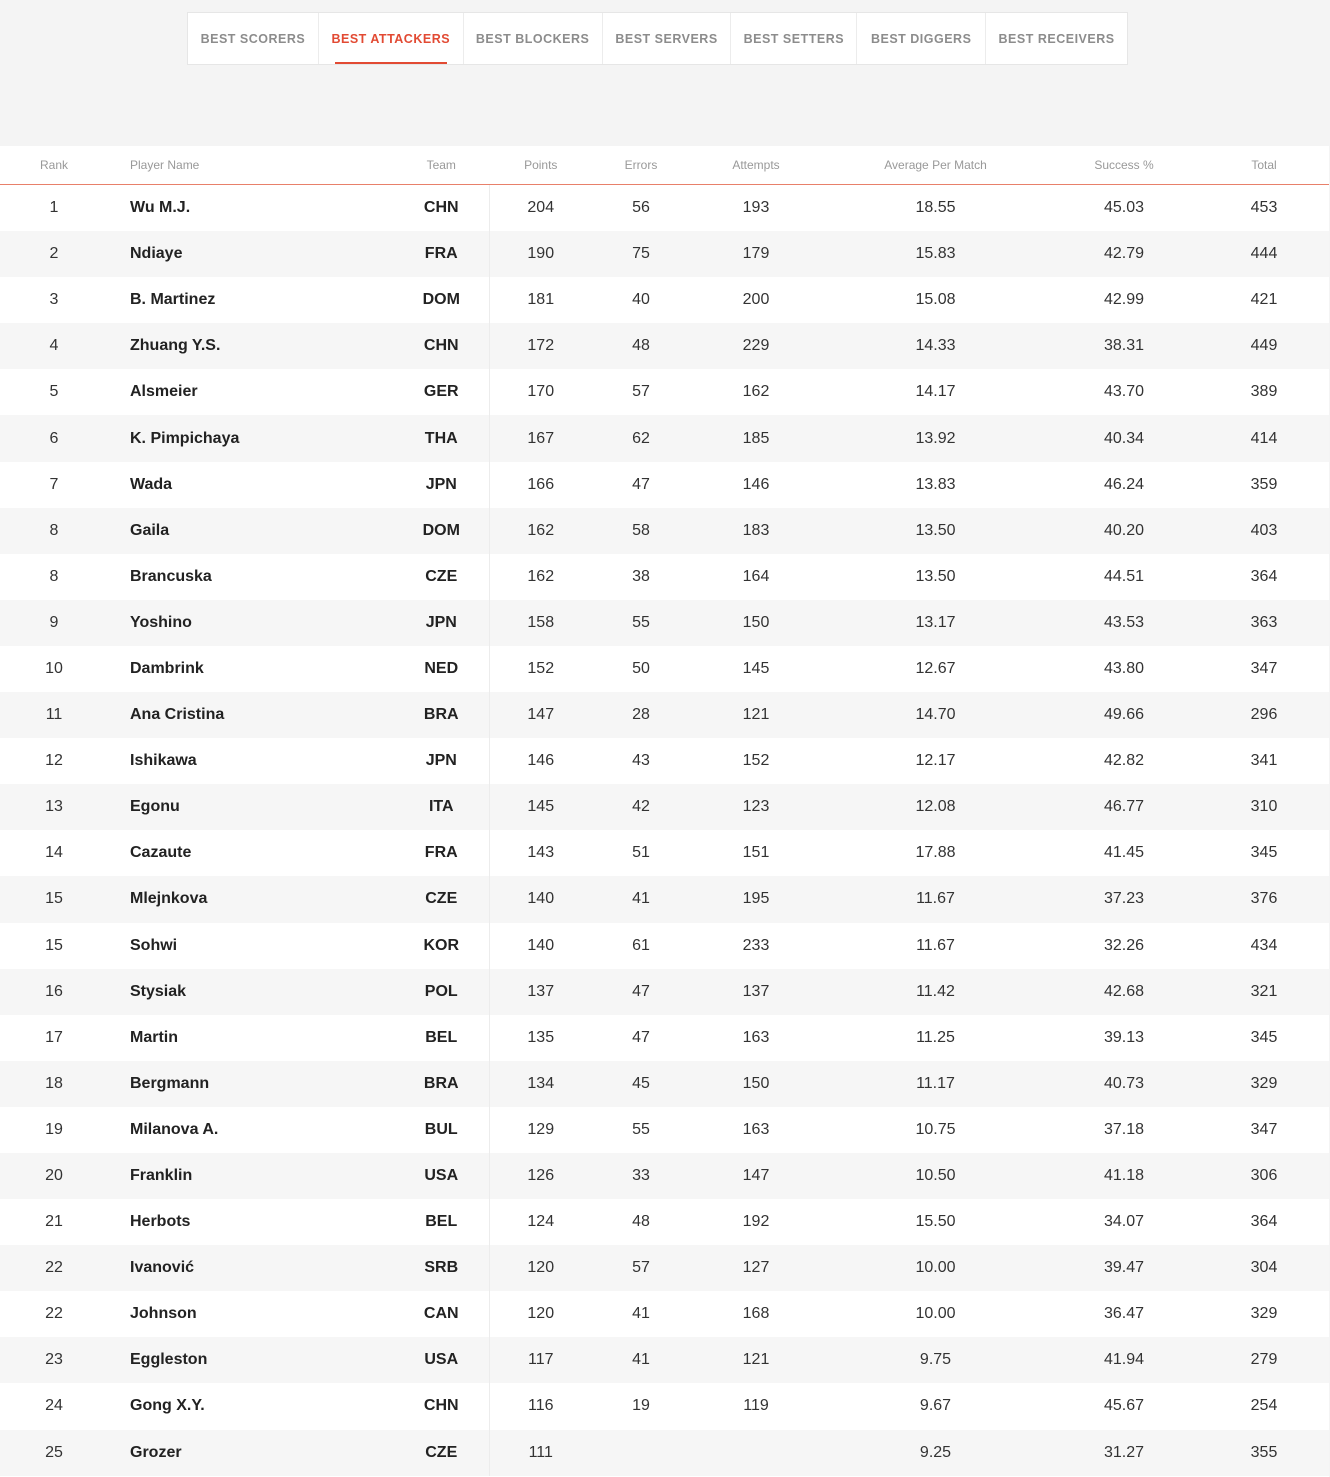 This screenshot has width=1330, height=1477. Describe the element at coordinates (664, 715) in the screenshot. I see `table-row: 11 Ana Cristina BRA 147 28 121 14.70 49.66 296` at that location.